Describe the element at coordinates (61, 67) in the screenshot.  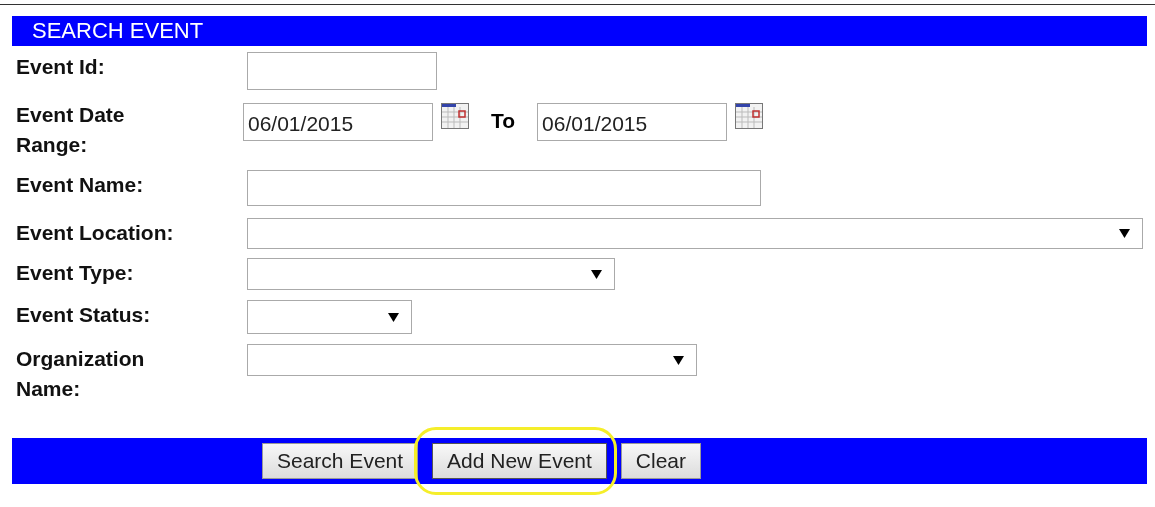
I see `field-label: Event Id:` at that location.